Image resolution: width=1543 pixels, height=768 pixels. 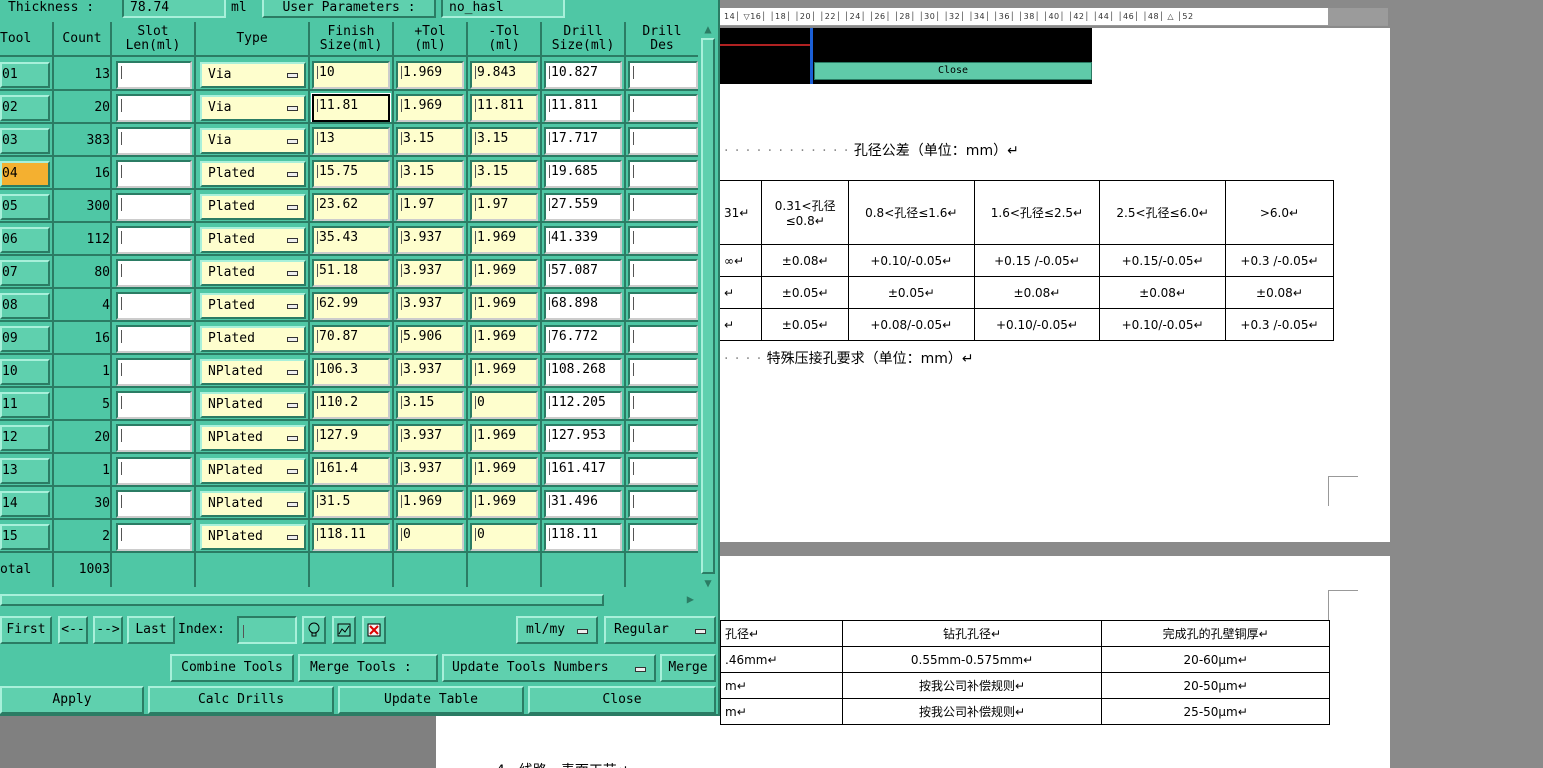 What do you see at coordinates (25, 273) in the screenshot?
I see `tool-number-button: 07` at bounding box center [25, 273].